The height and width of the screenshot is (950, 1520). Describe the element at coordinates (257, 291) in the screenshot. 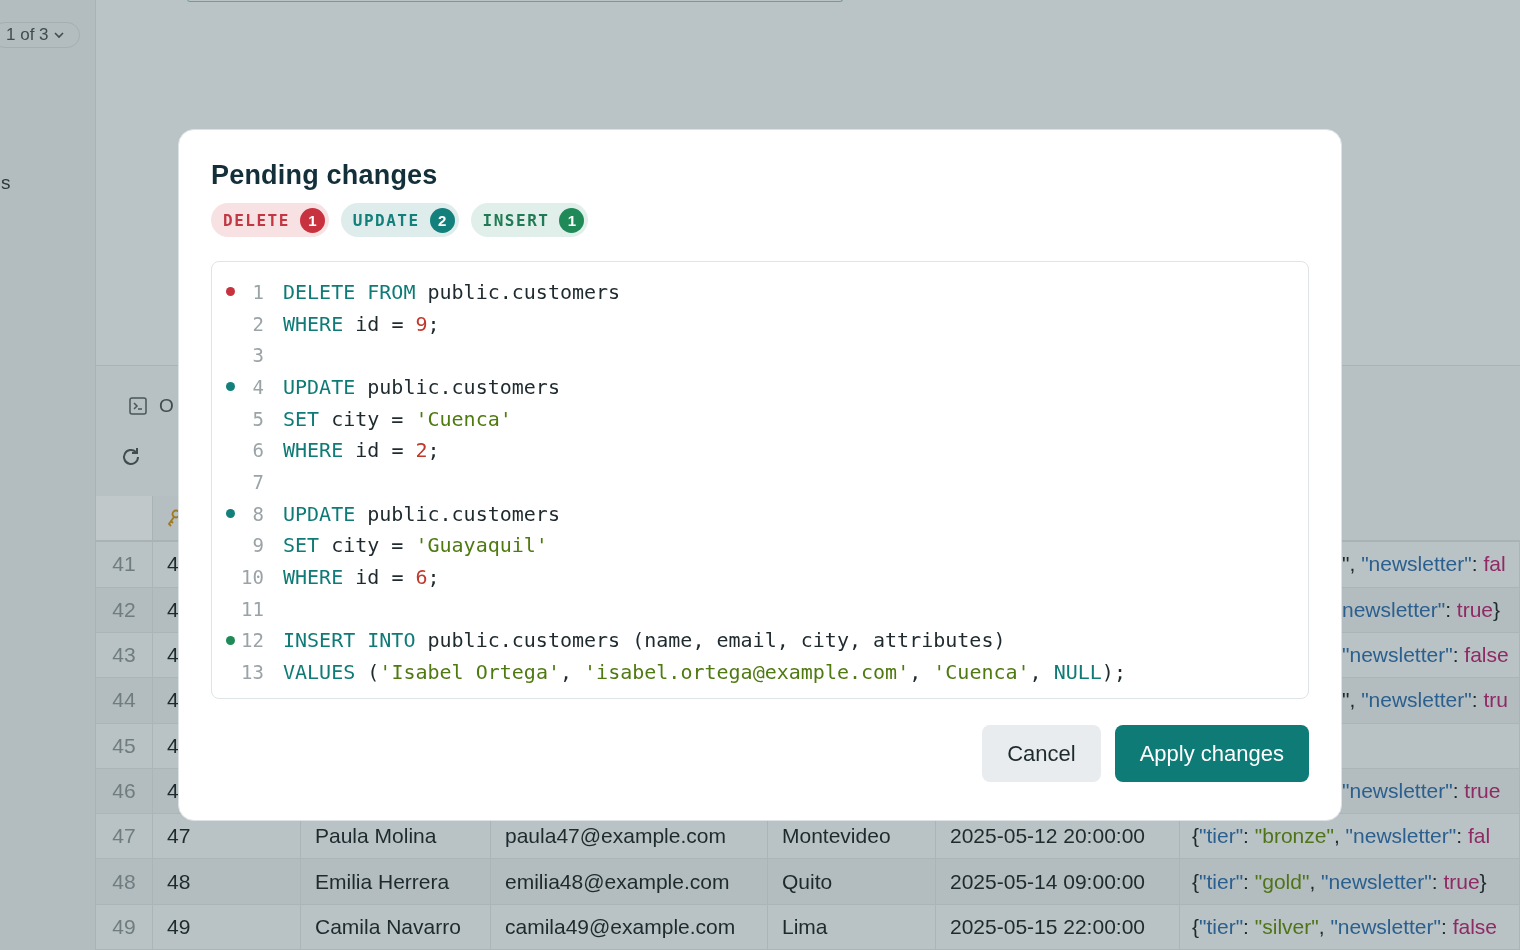

I see `line-number: 1` at that location.